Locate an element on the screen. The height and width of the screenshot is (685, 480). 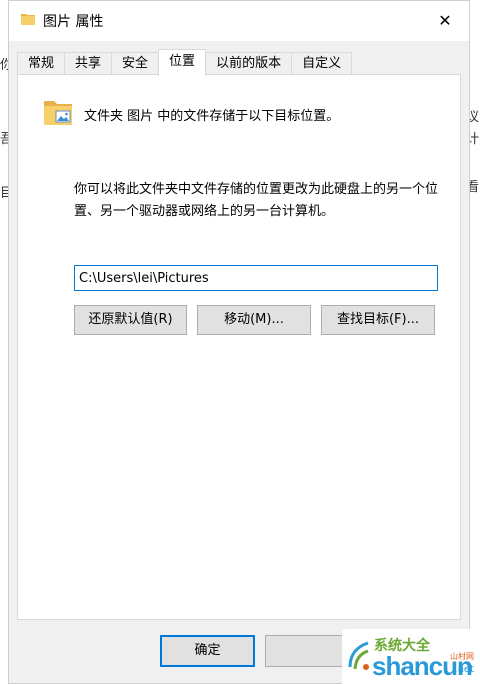
watermark-net: .net is located at coordinates (464, 669).